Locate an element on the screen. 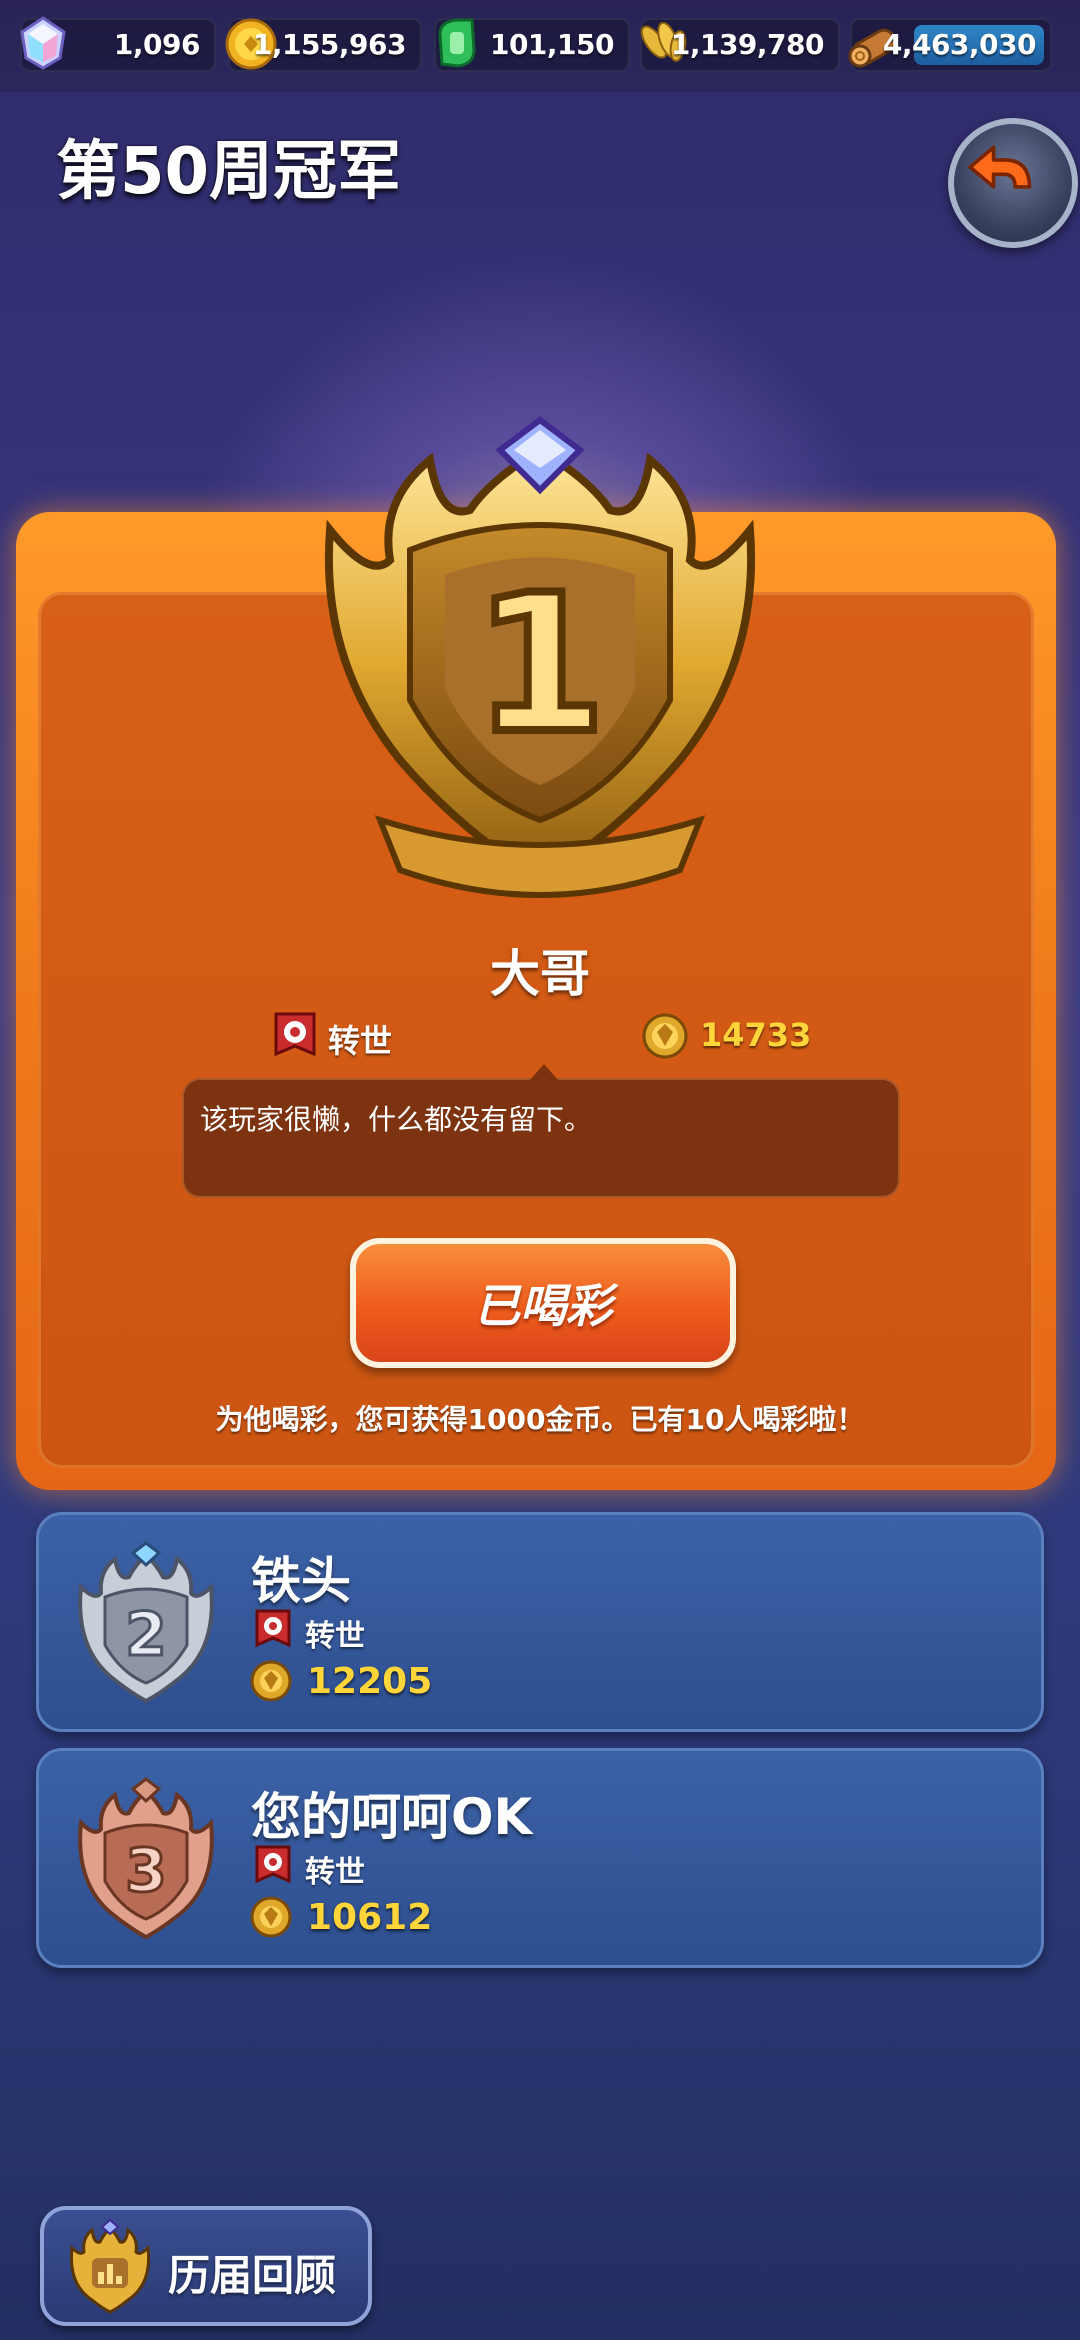  champion-title: 转世 is located at coordinates (332, 1035).